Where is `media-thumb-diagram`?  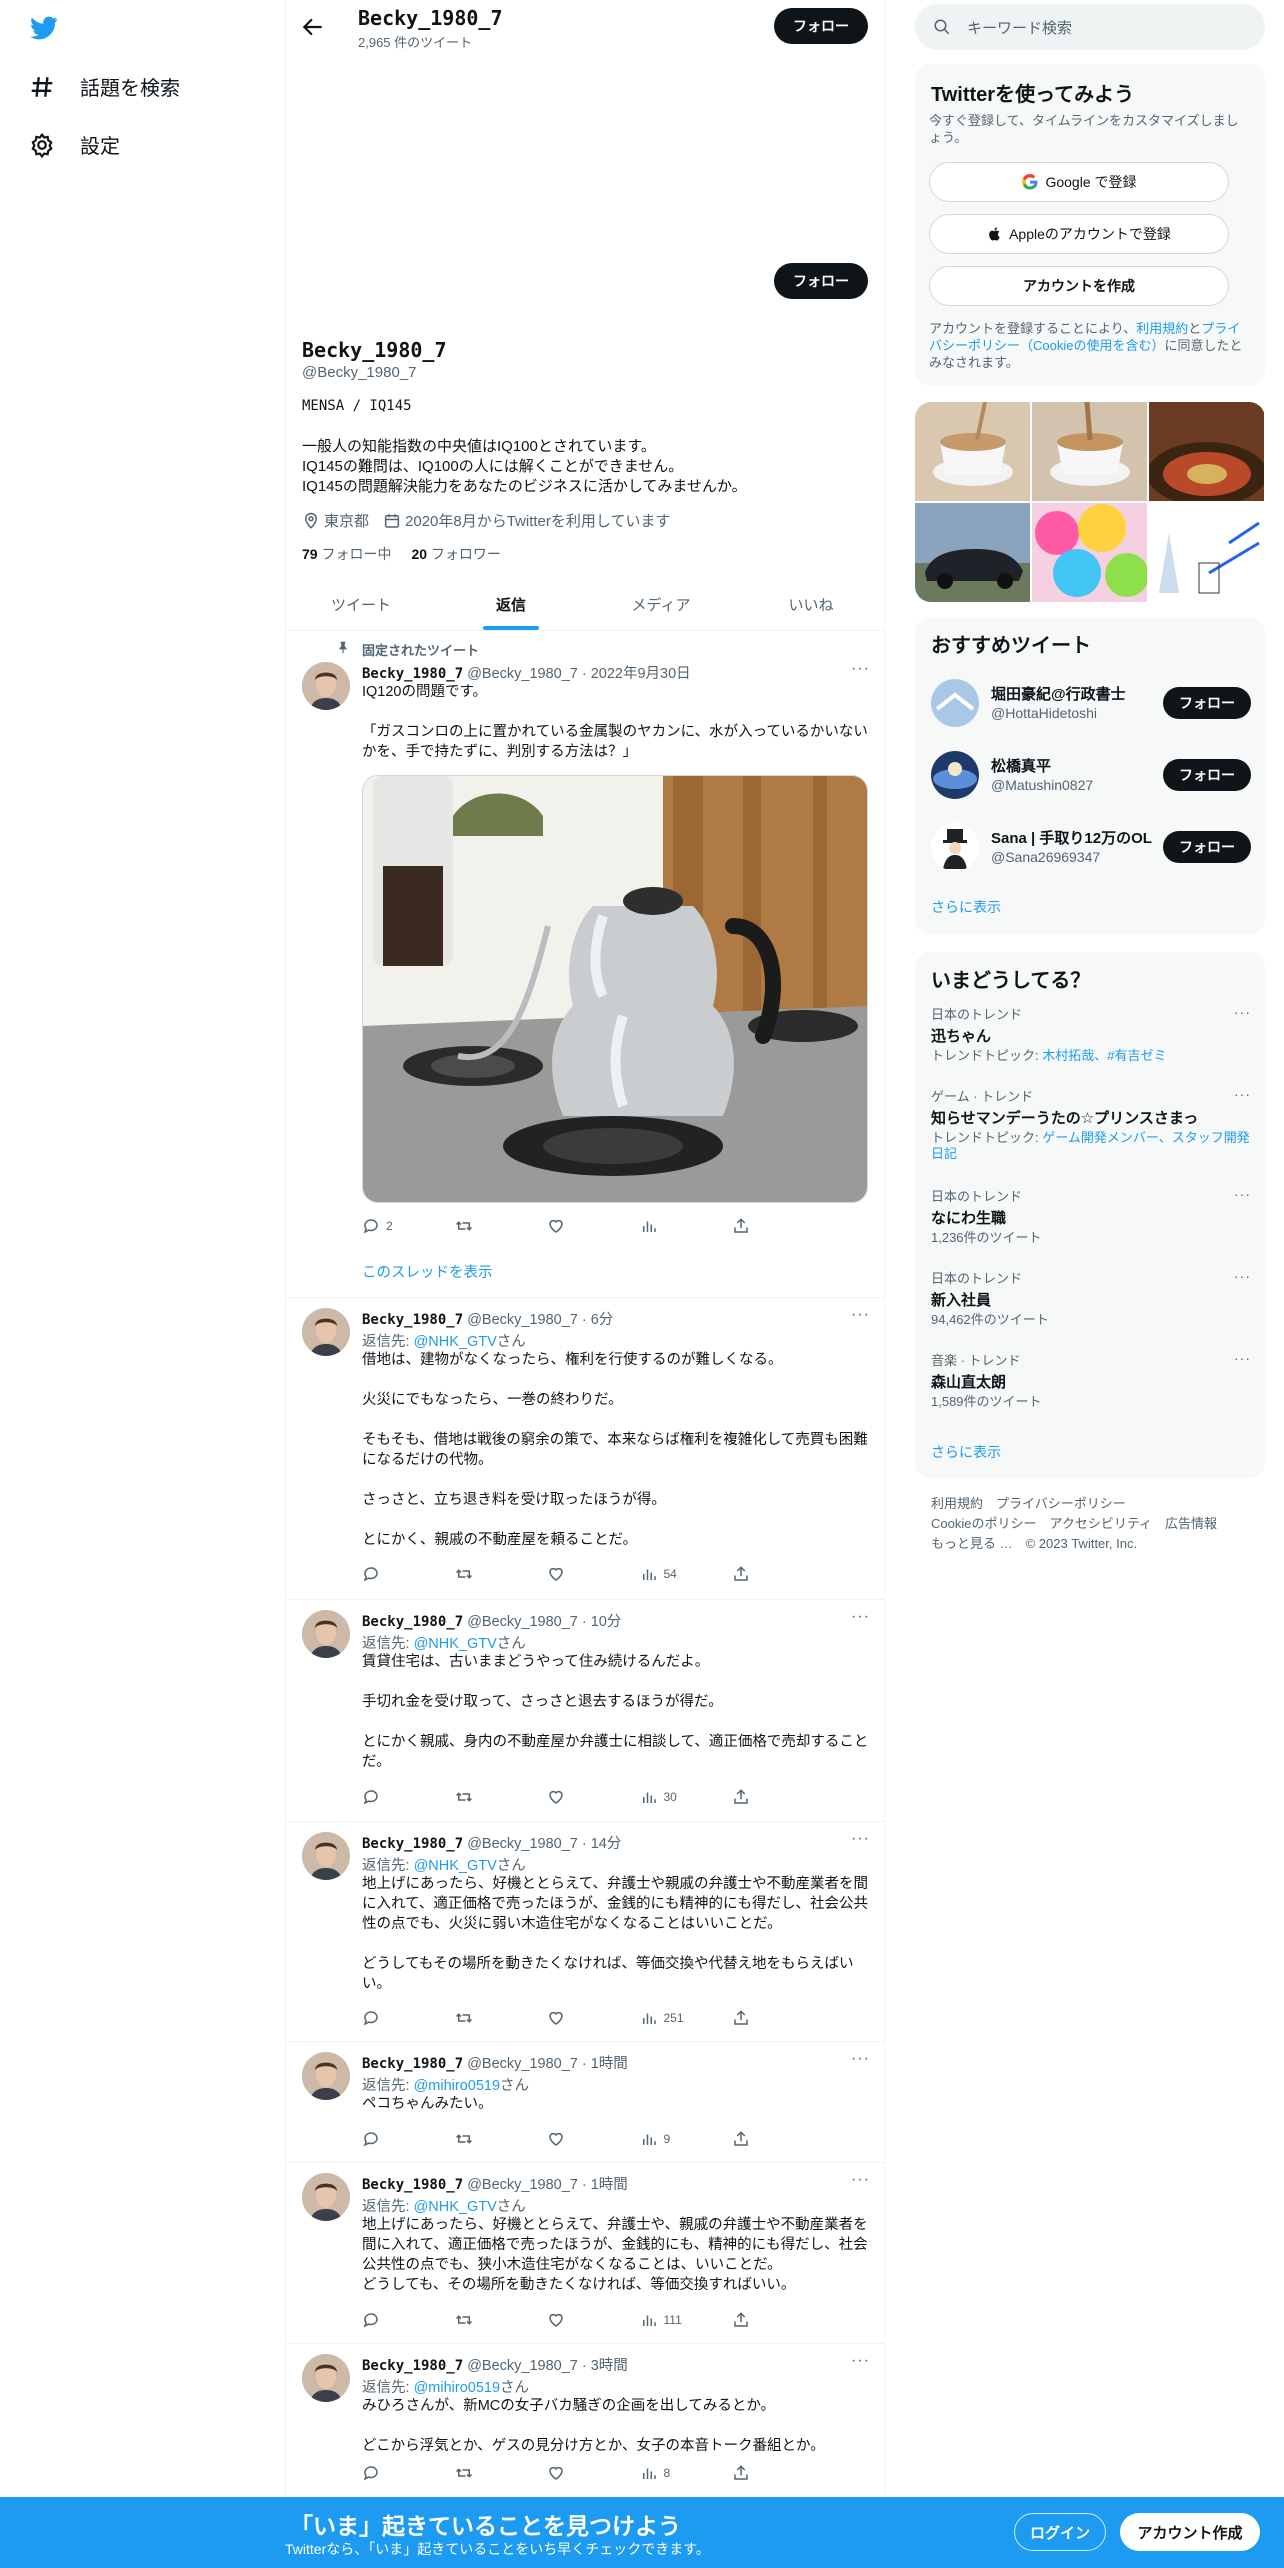 media-thumb-diagram is located at coordinates (1206, 552).